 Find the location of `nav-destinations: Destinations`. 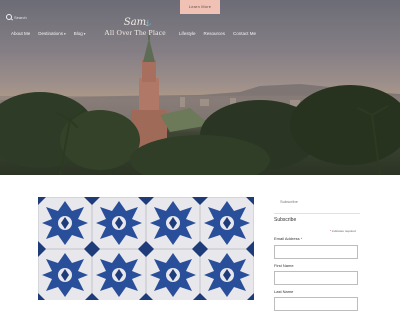

nav-destinations: Destinations is located at coordinates (52, 33).